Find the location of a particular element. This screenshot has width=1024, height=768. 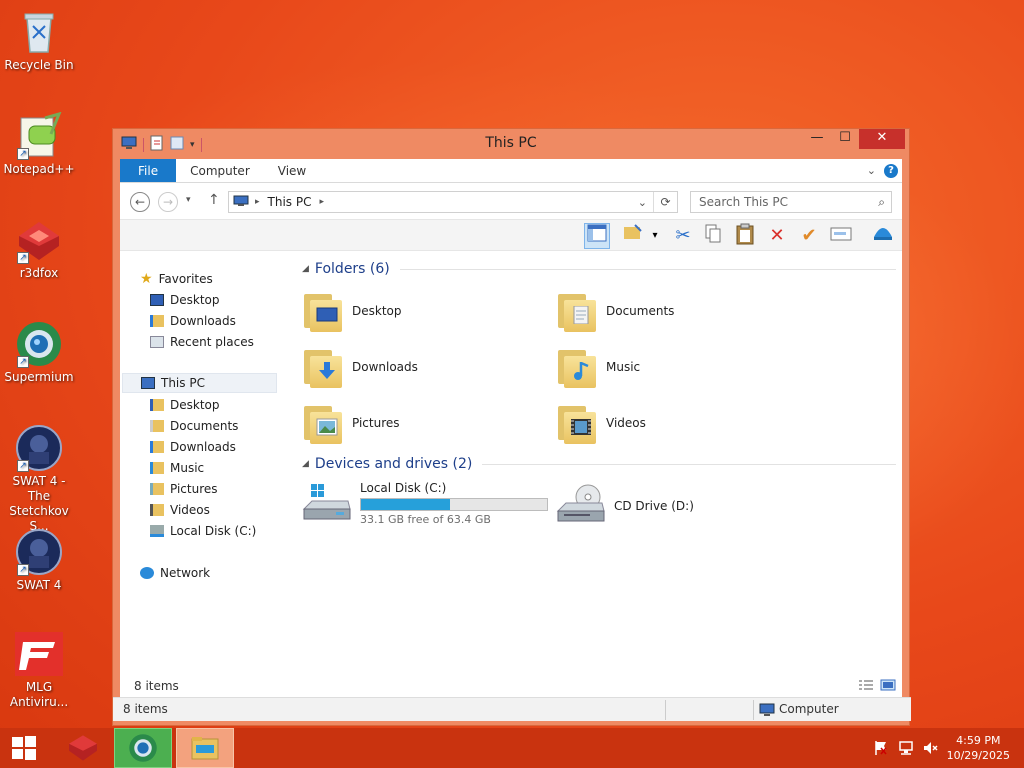

checkmark-icon: ✔ is located at coordinates (809, 236).